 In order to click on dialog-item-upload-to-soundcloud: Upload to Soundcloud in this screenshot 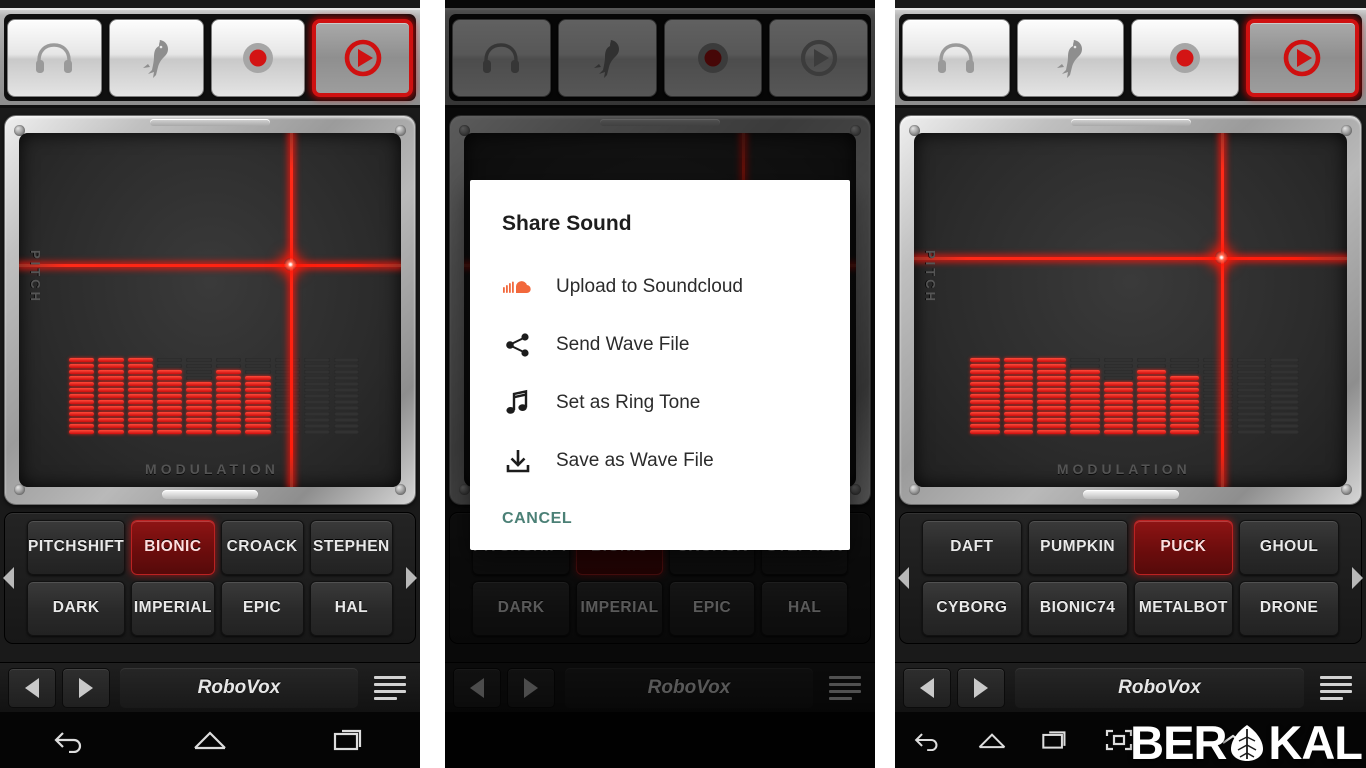, I will do `click(660, 287)`.